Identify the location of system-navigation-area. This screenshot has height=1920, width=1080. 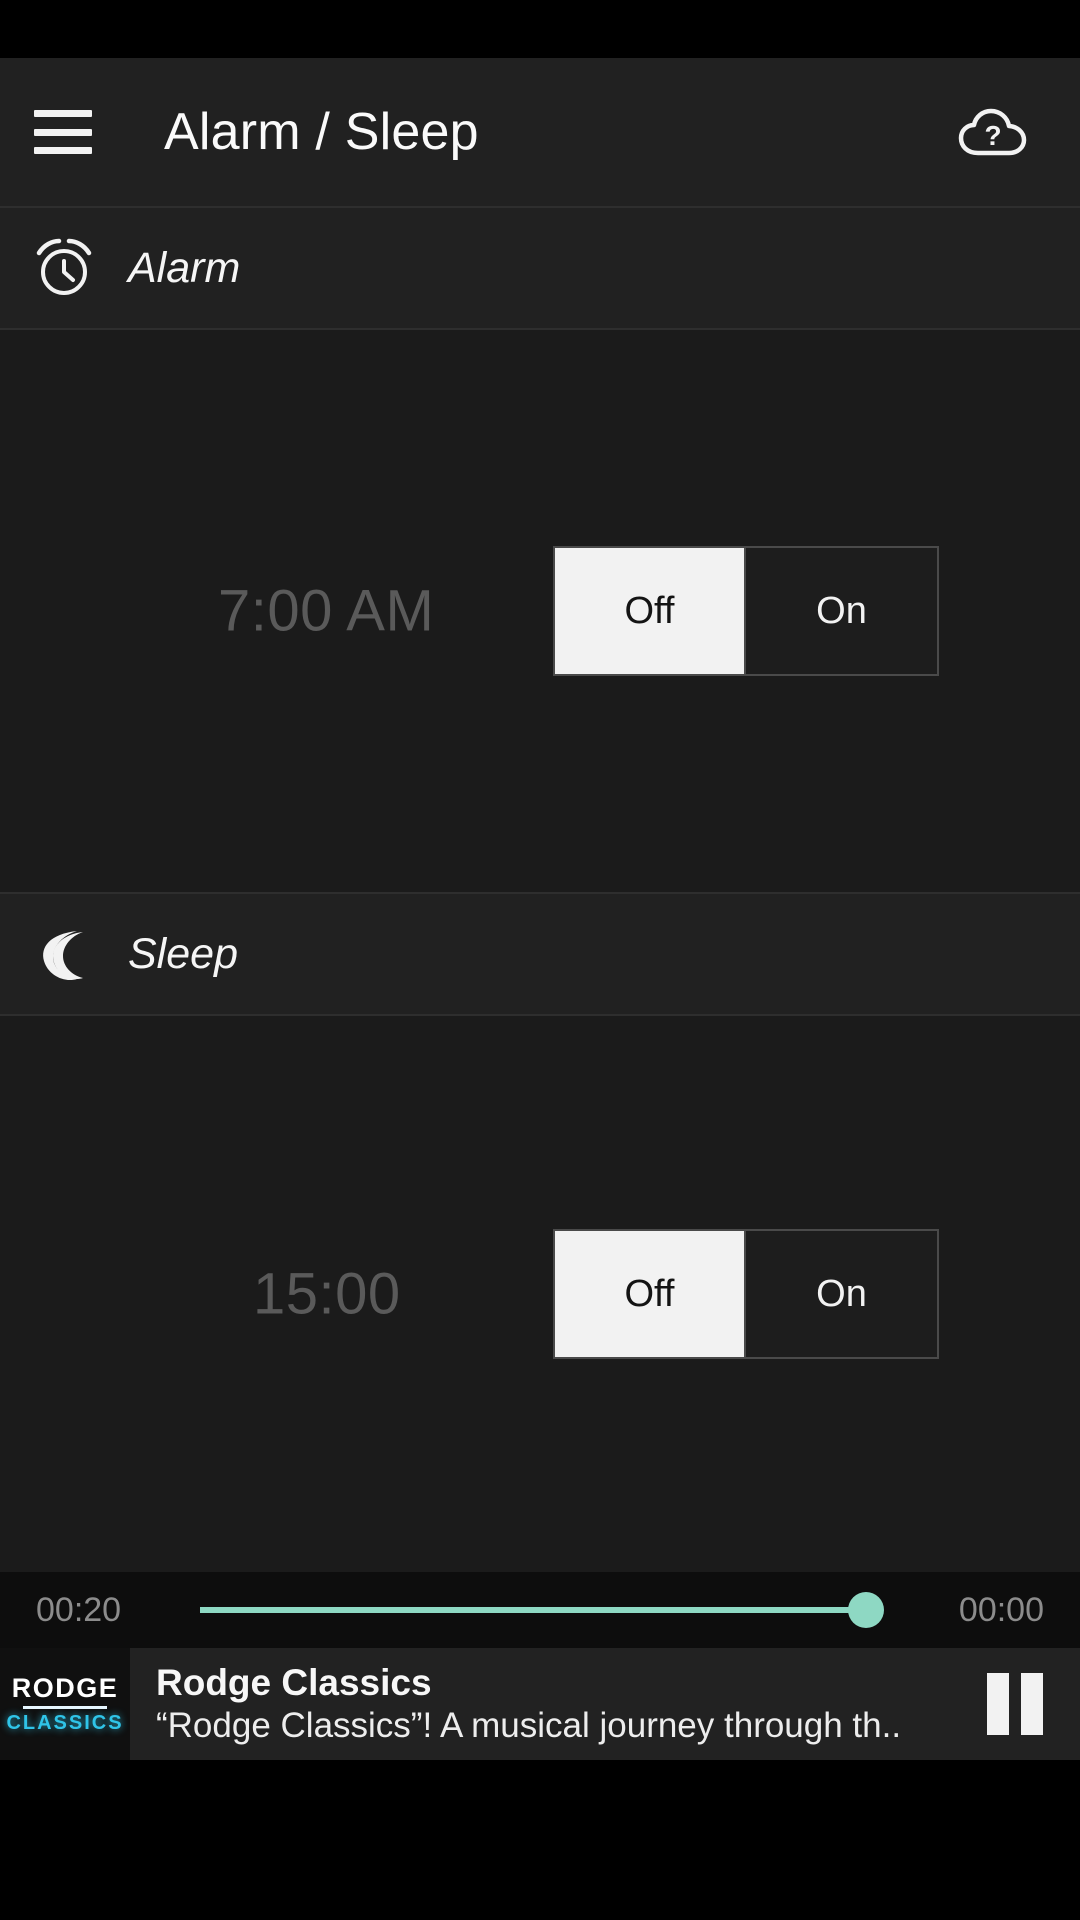
(540, 1840).